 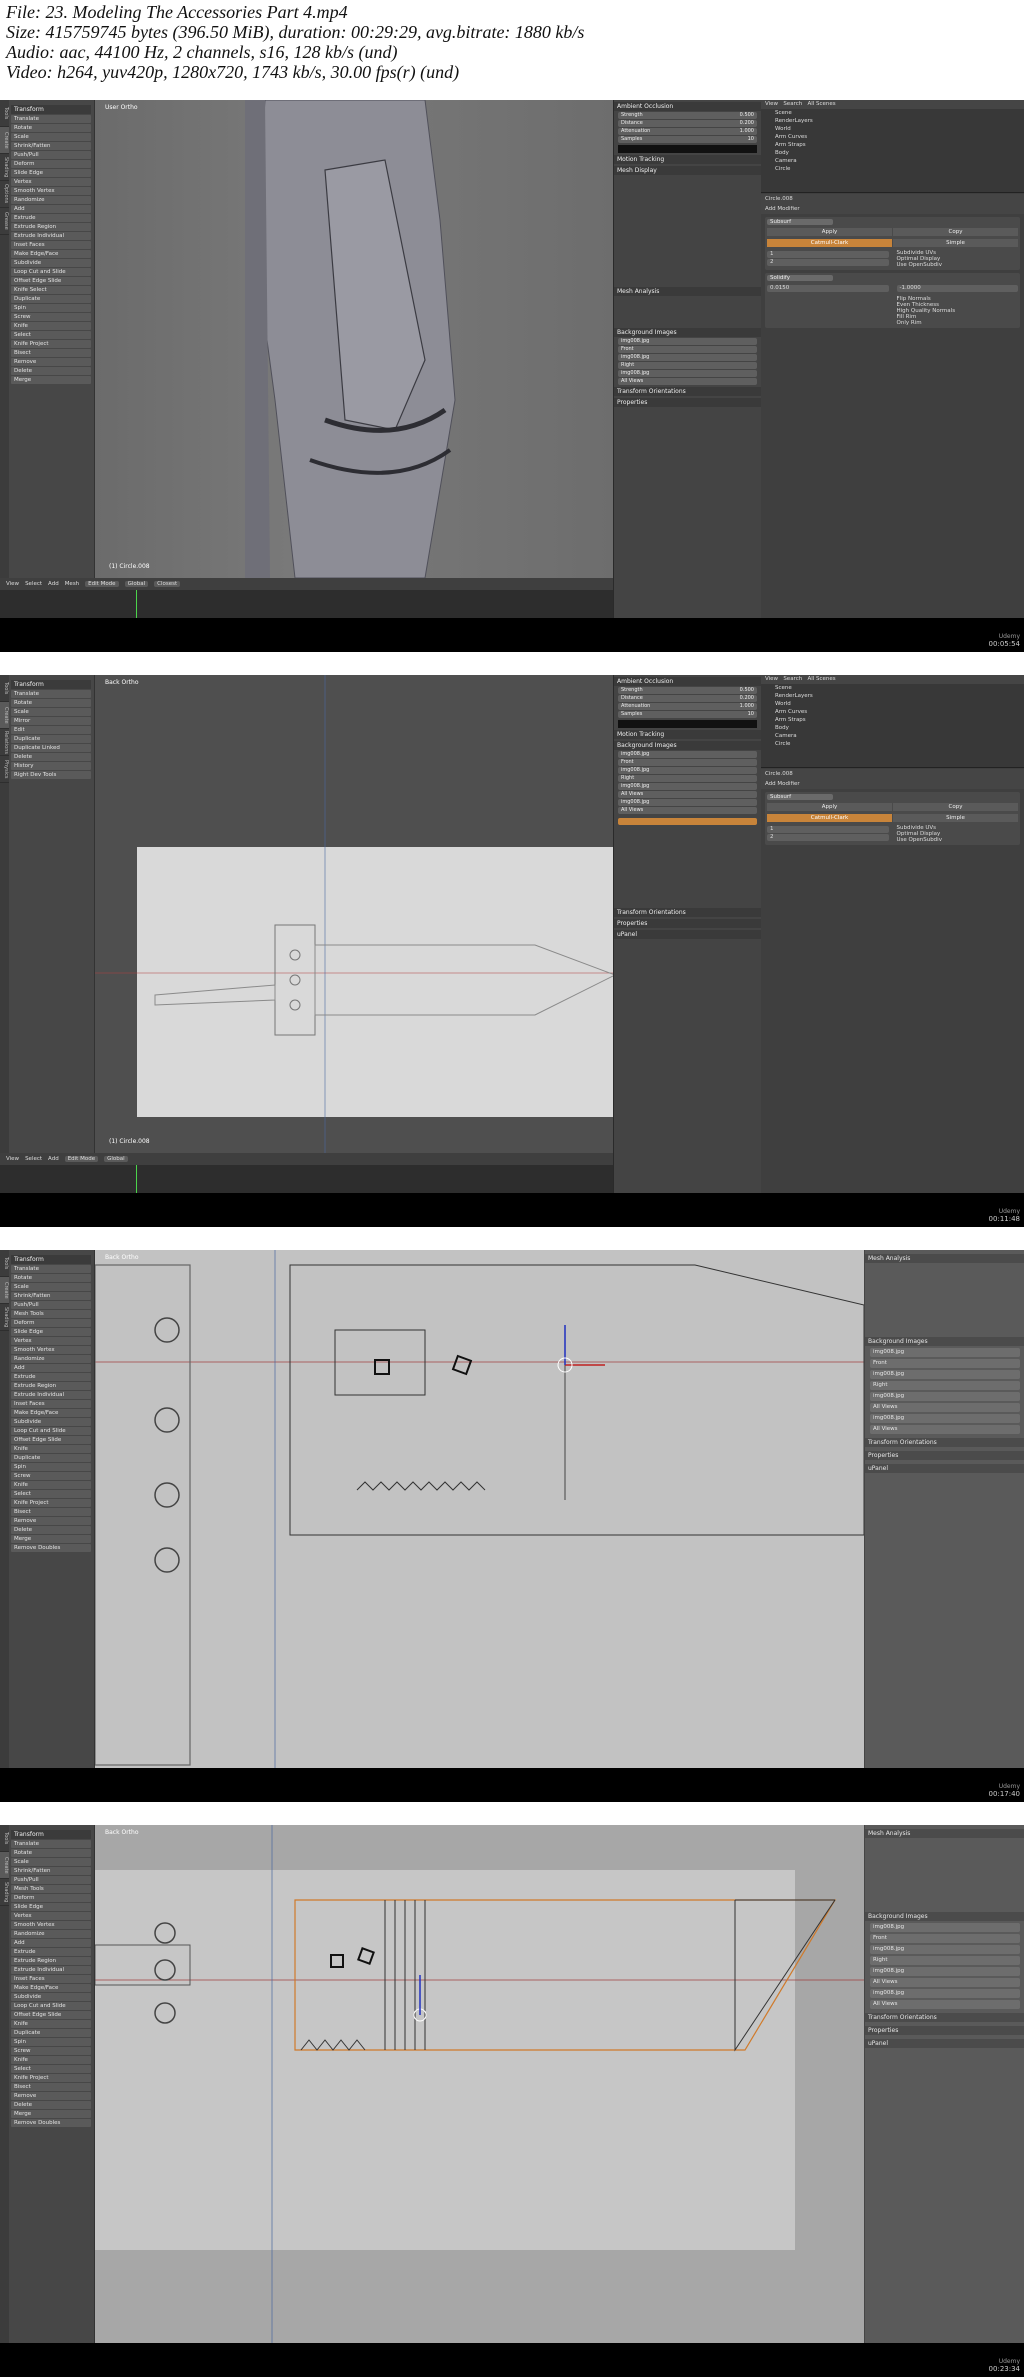 What do you see at coordinates (51, 317) in the screenshot?
I see `tool-button: Screw` at bounding box center [51, 317].